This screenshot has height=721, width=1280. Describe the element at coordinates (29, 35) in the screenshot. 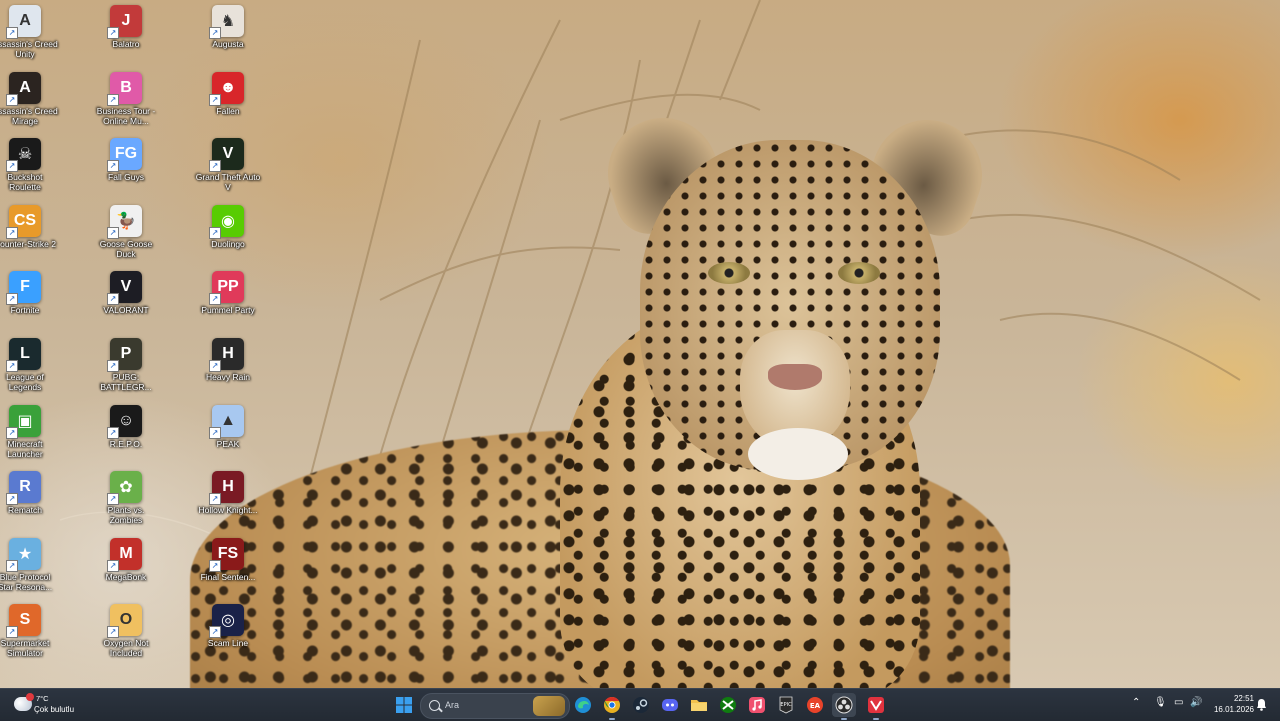

I see `desktop-icon-assassin-s-creed-unity: A↗Assassin's Creed Unity` at that location.